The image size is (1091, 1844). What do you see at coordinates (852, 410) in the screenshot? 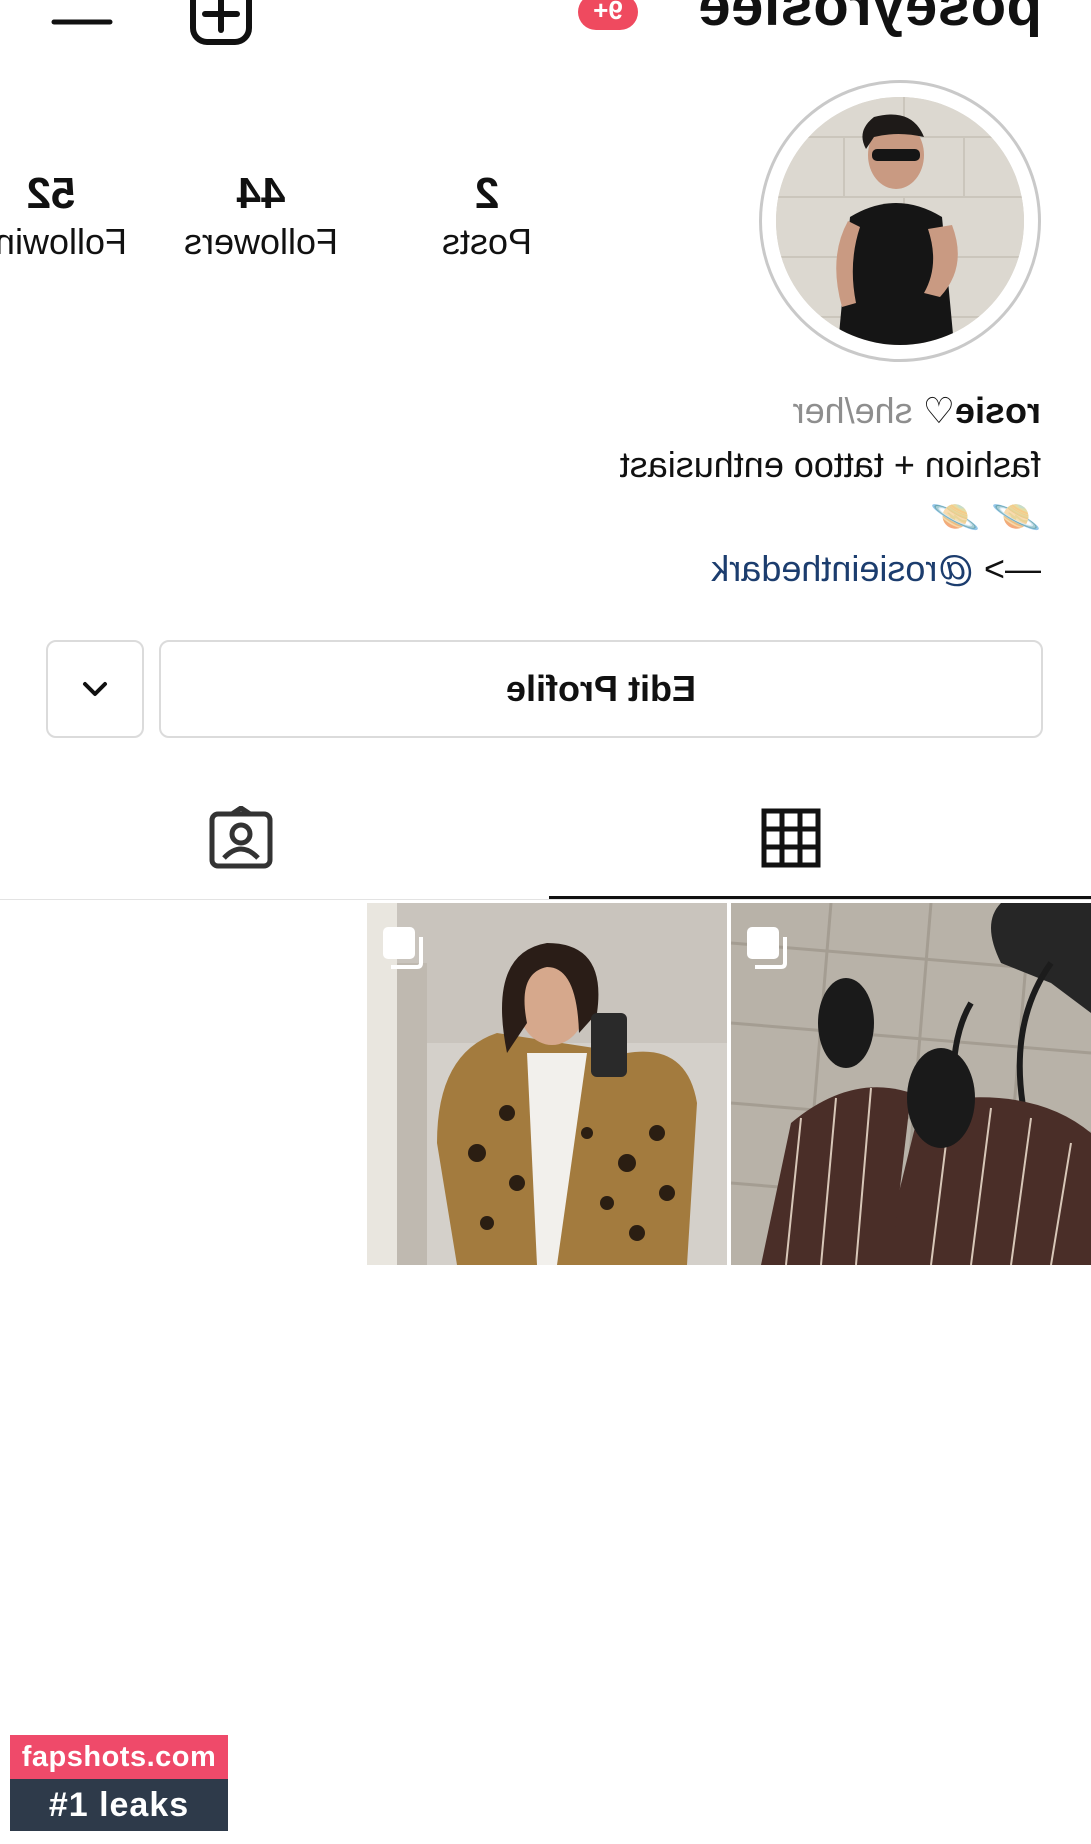
I see `pronouns: she/her` at bounding box center [852, 410].